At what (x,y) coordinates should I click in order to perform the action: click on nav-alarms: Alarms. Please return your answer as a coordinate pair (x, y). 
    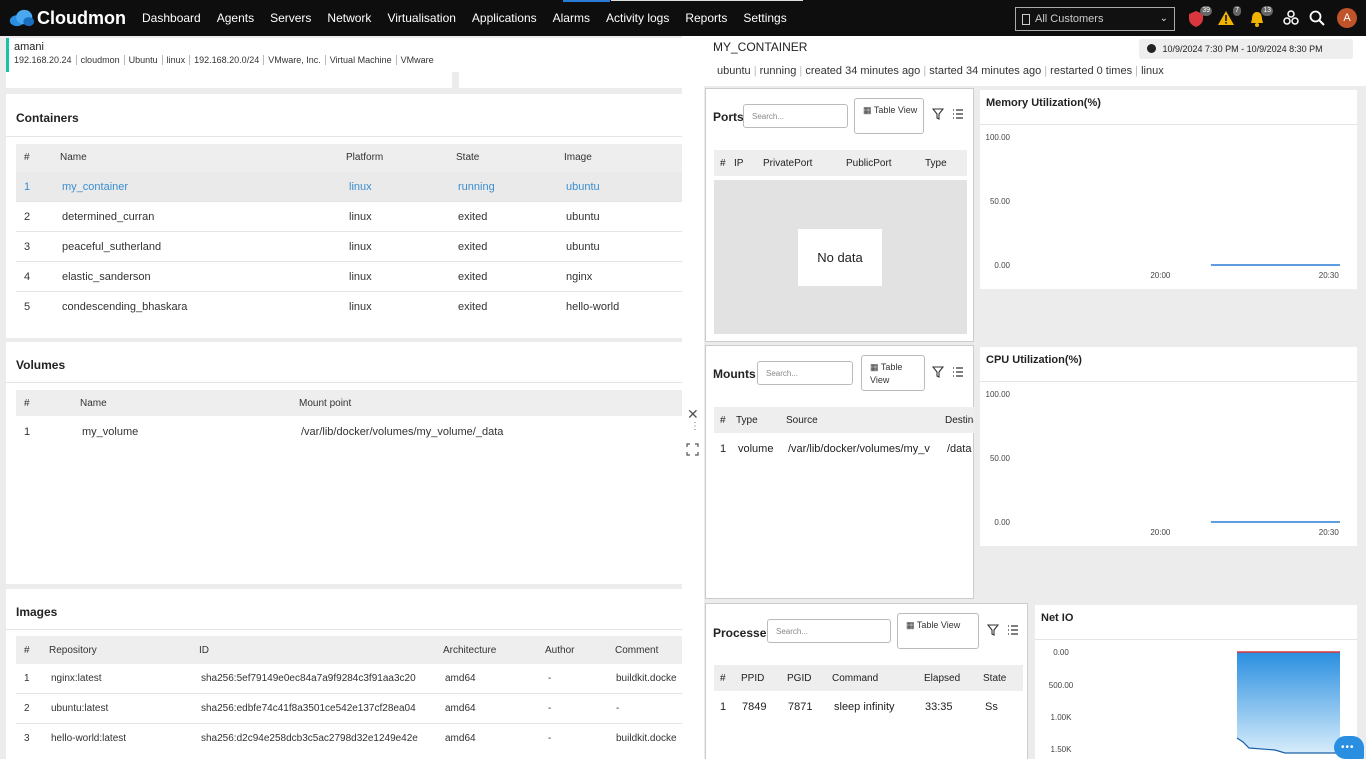
    Looking at the image, I should click on (571, 18).